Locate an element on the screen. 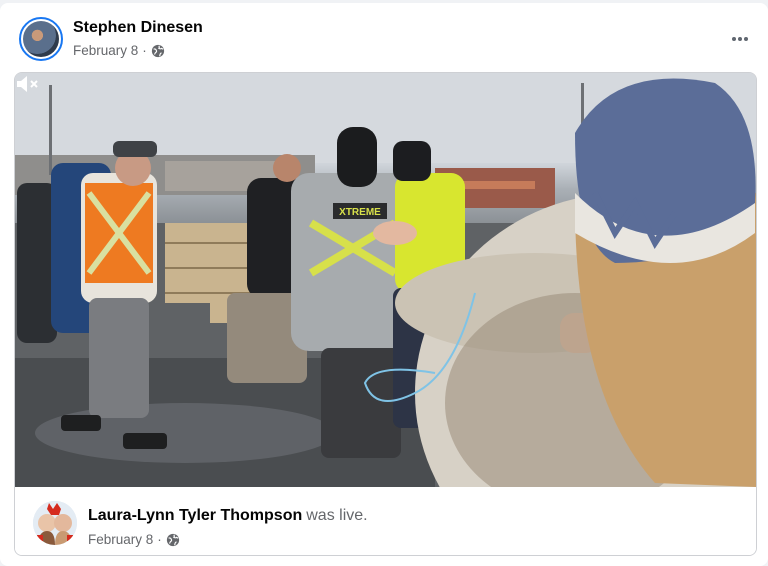 This screenshot has width=768, height=566. live-line: Laura-Lynn Tyler Thompson was live. is located at coordinates (228, 516).